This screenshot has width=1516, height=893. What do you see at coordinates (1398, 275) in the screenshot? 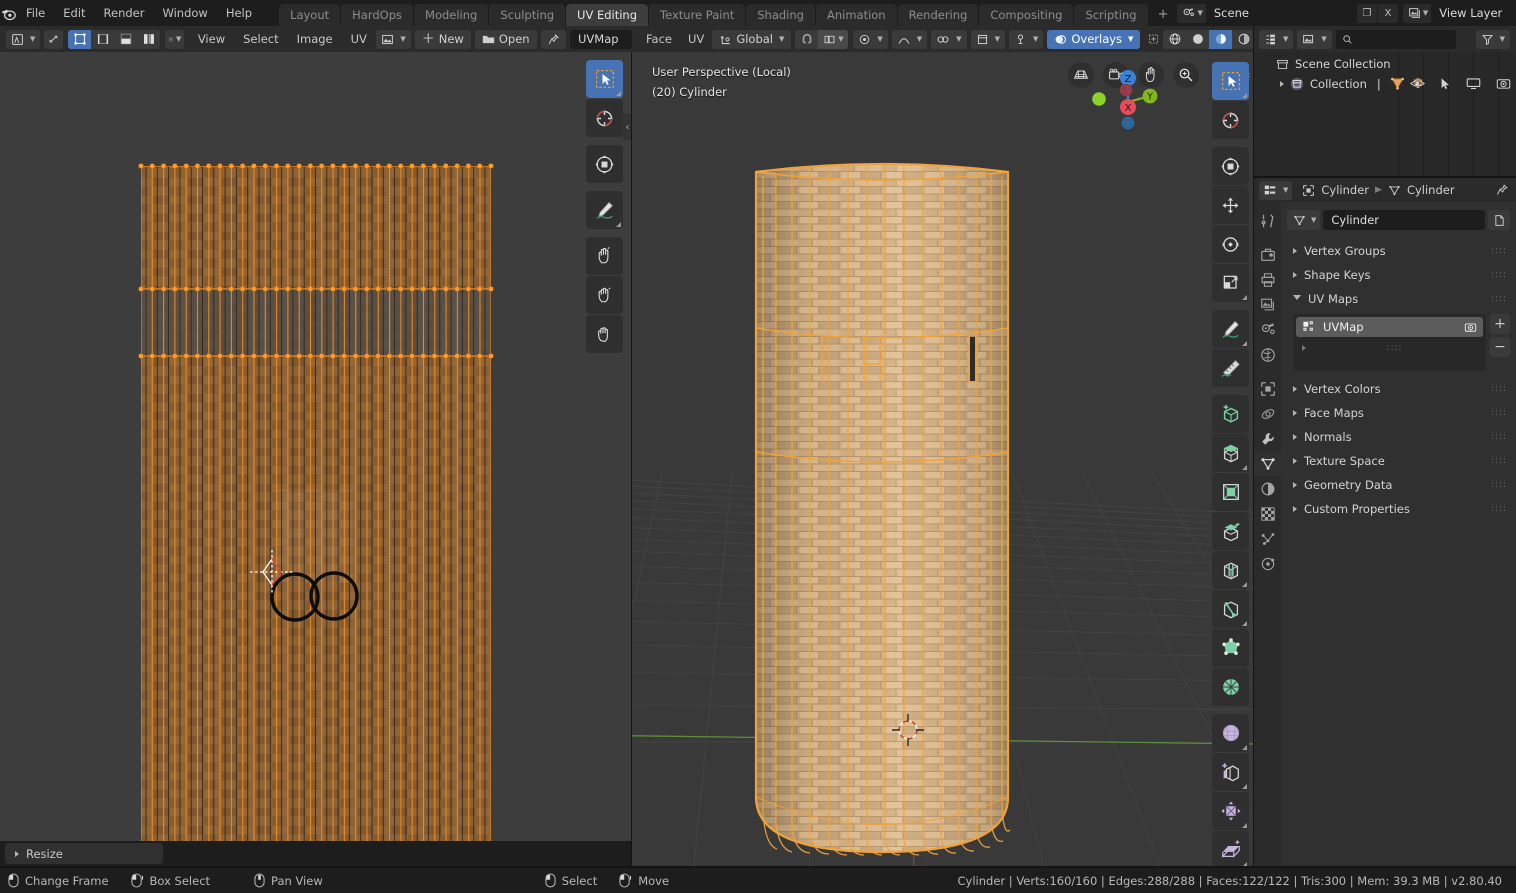
I see `section-shape-keys: Shape Keys ::::` at bounding box center [1398, 275].